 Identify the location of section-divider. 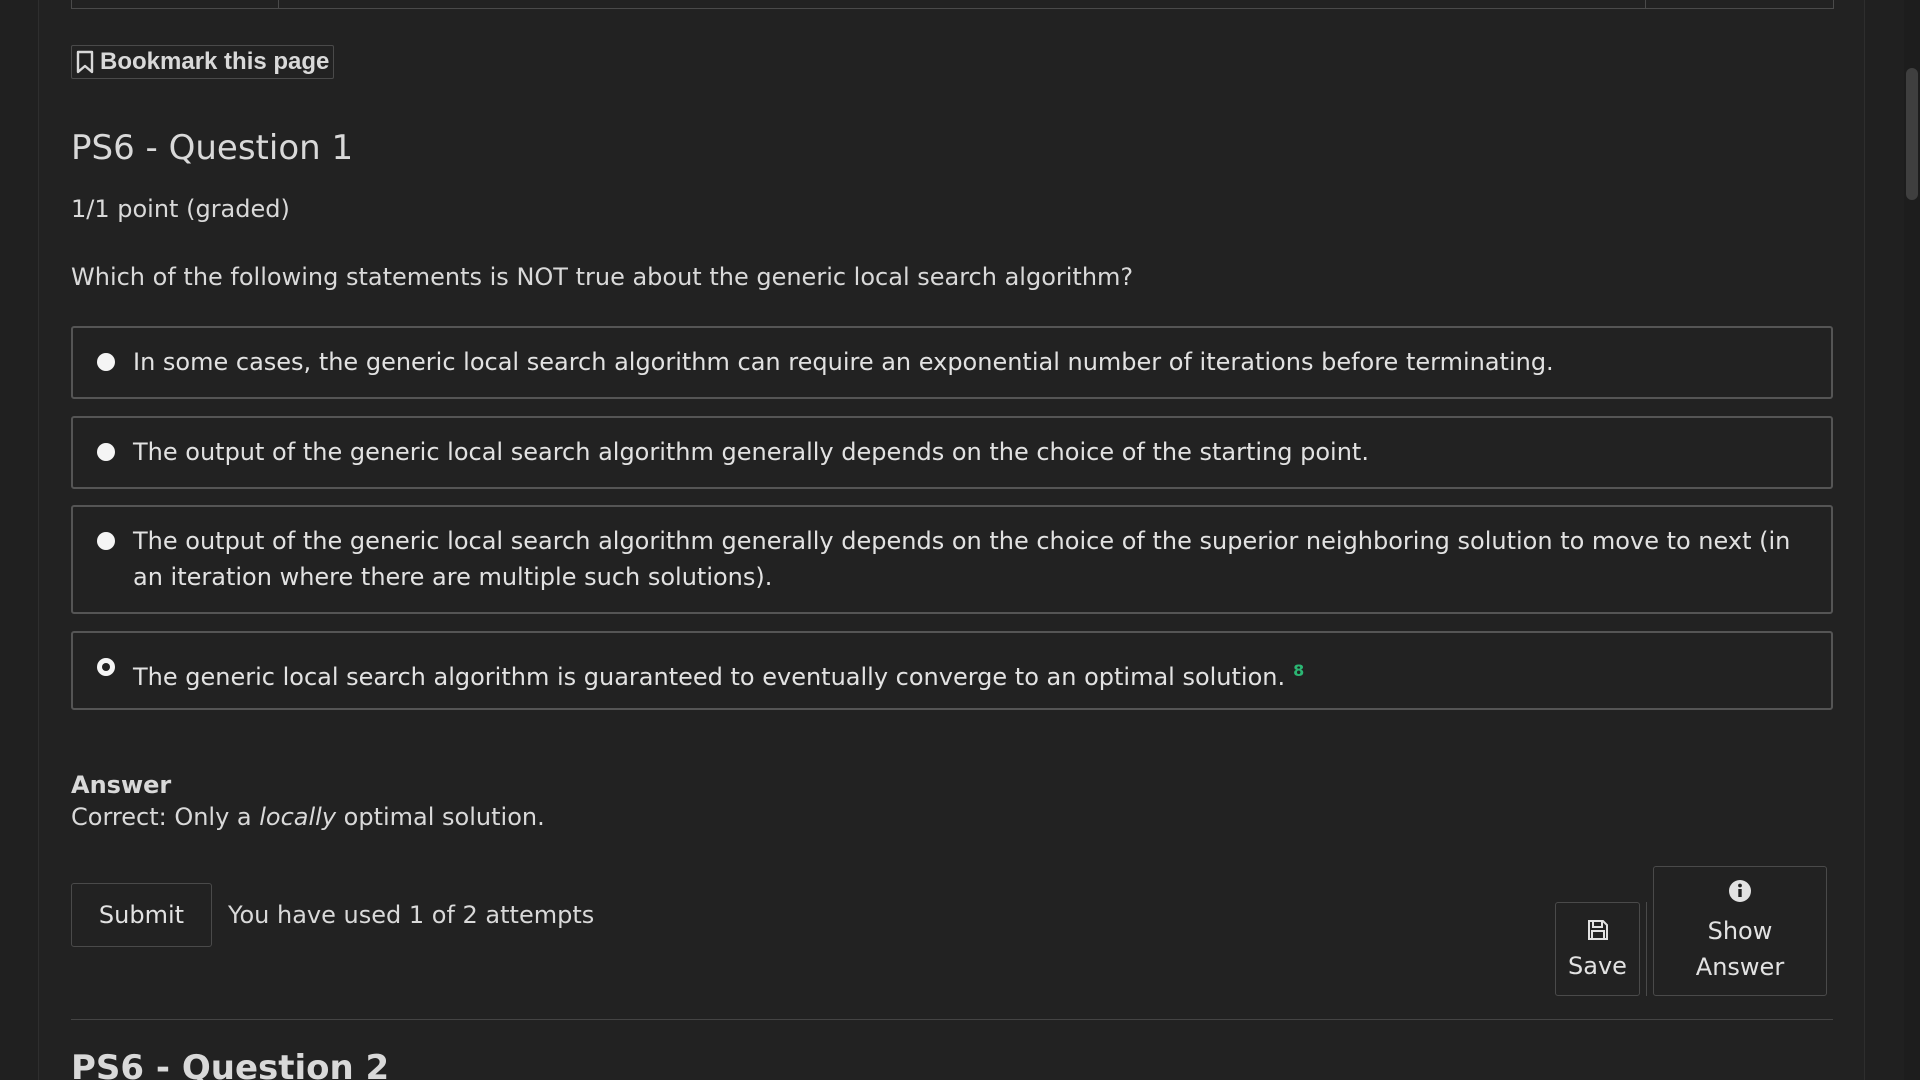
(952, 1019).